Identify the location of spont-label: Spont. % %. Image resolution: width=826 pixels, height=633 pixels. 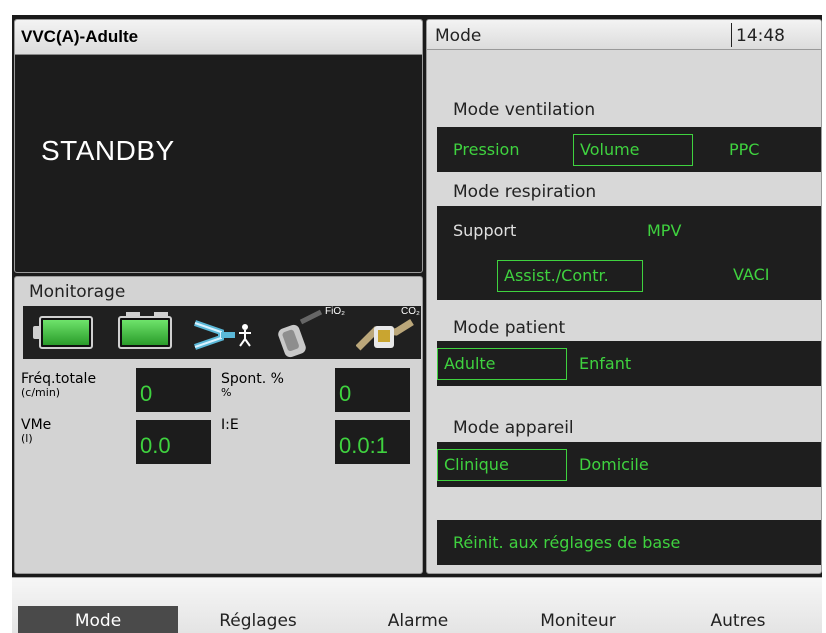
(252, 385).